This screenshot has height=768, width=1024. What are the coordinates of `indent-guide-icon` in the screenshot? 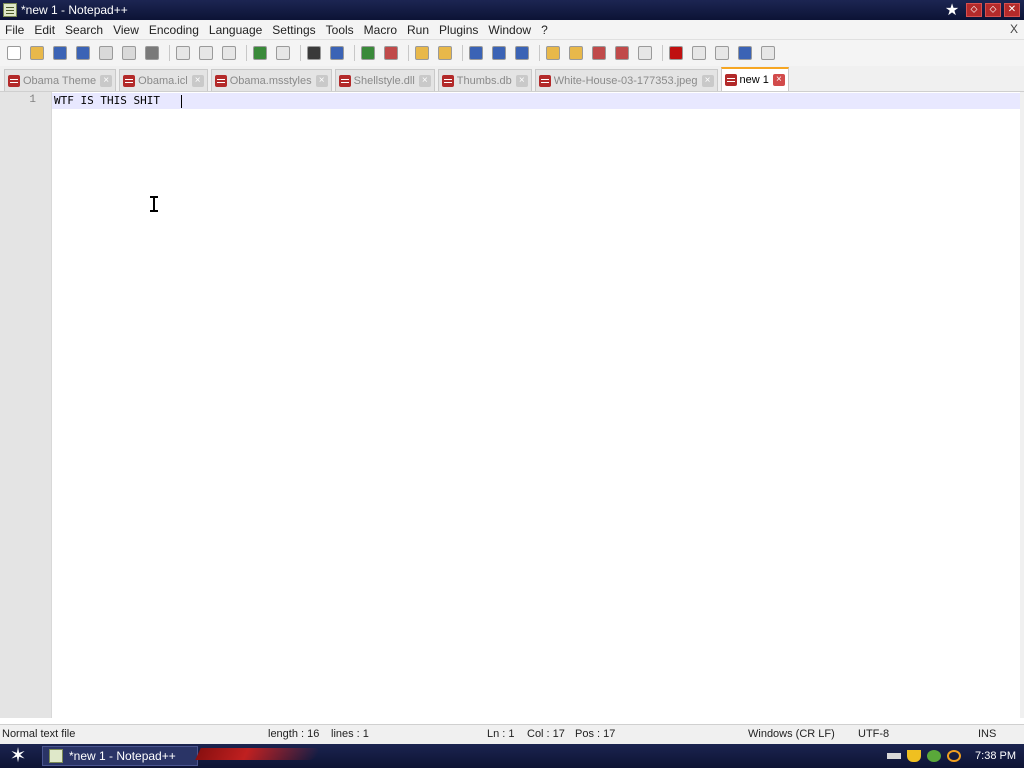 It's located at (522, 53).